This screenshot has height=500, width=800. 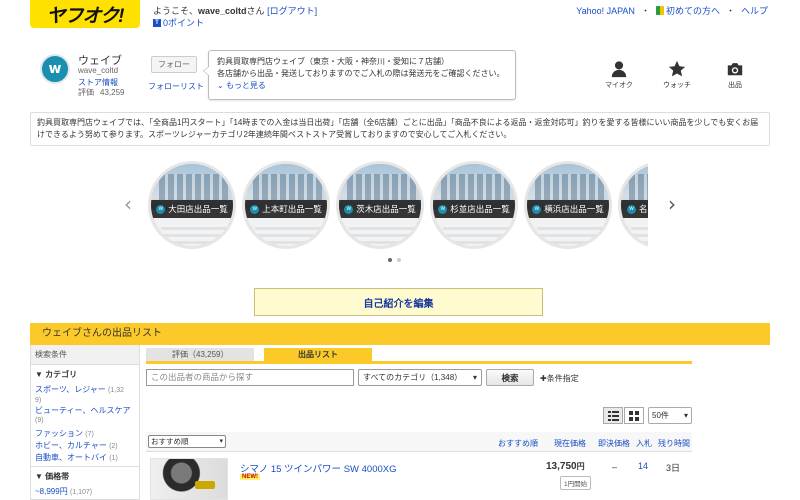 What do you see at coordinates (98, 70) in the screenshot?
I see `store-id: wave_coltd` at bounding box center [98, 70].